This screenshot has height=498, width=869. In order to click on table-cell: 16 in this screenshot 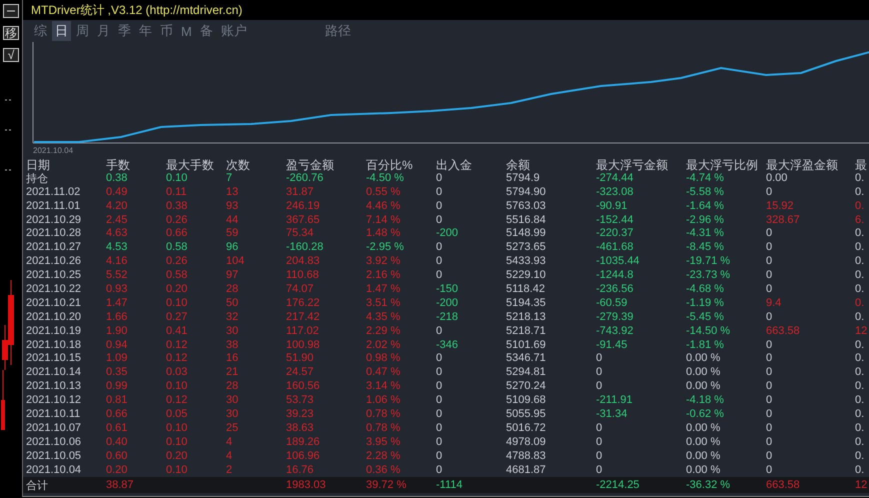, I will do `click(232, 358)`.